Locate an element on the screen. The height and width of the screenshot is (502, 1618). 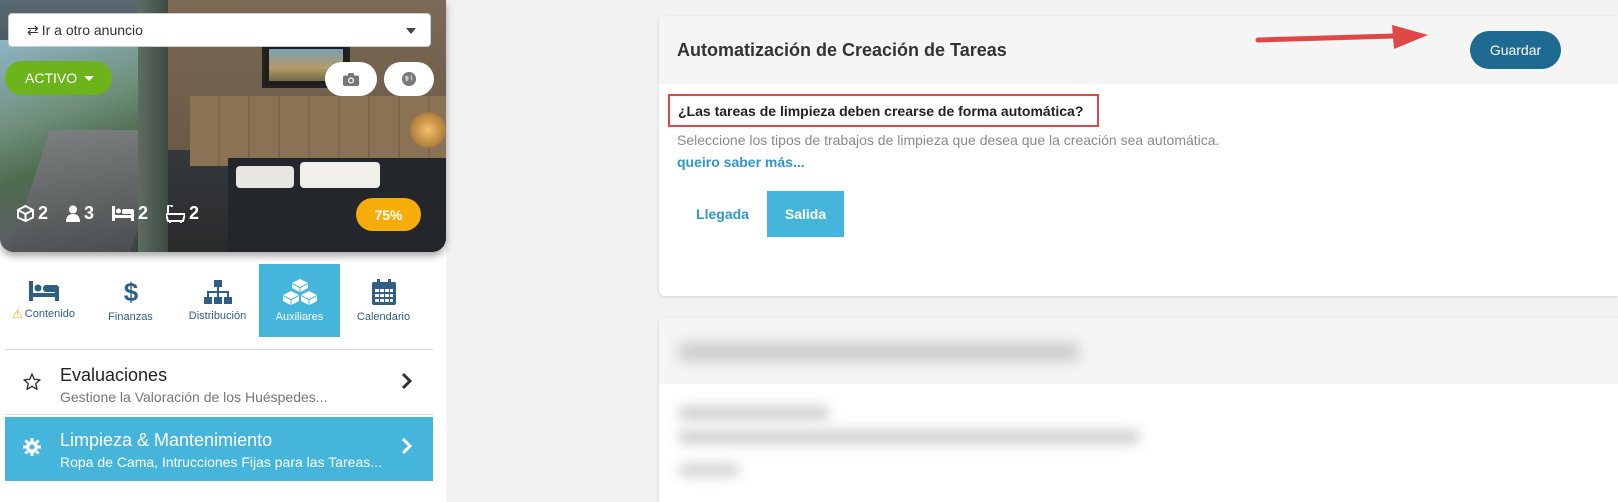
menu-item-title: Limpieza & Mantenimiento is located at coordinates (166, 440).